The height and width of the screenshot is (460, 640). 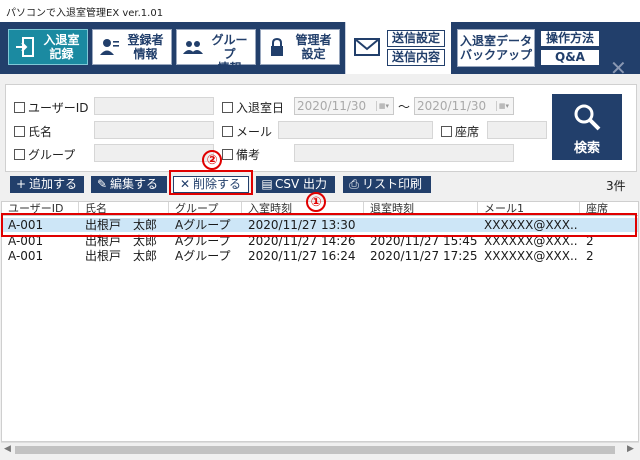 I want to click on email-label: メール, so click(x=254, y=132).